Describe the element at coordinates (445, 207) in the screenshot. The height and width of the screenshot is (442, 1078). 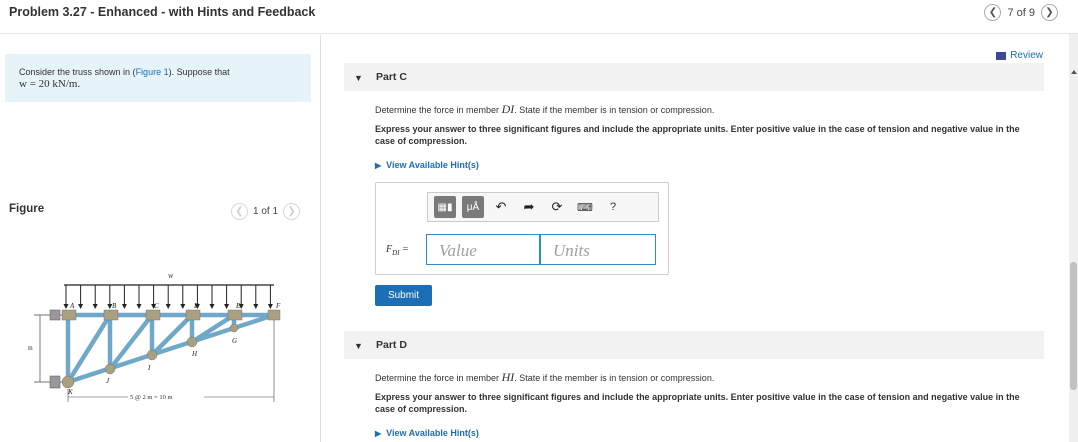
I see `templates-icon: ▦▮` at that location.